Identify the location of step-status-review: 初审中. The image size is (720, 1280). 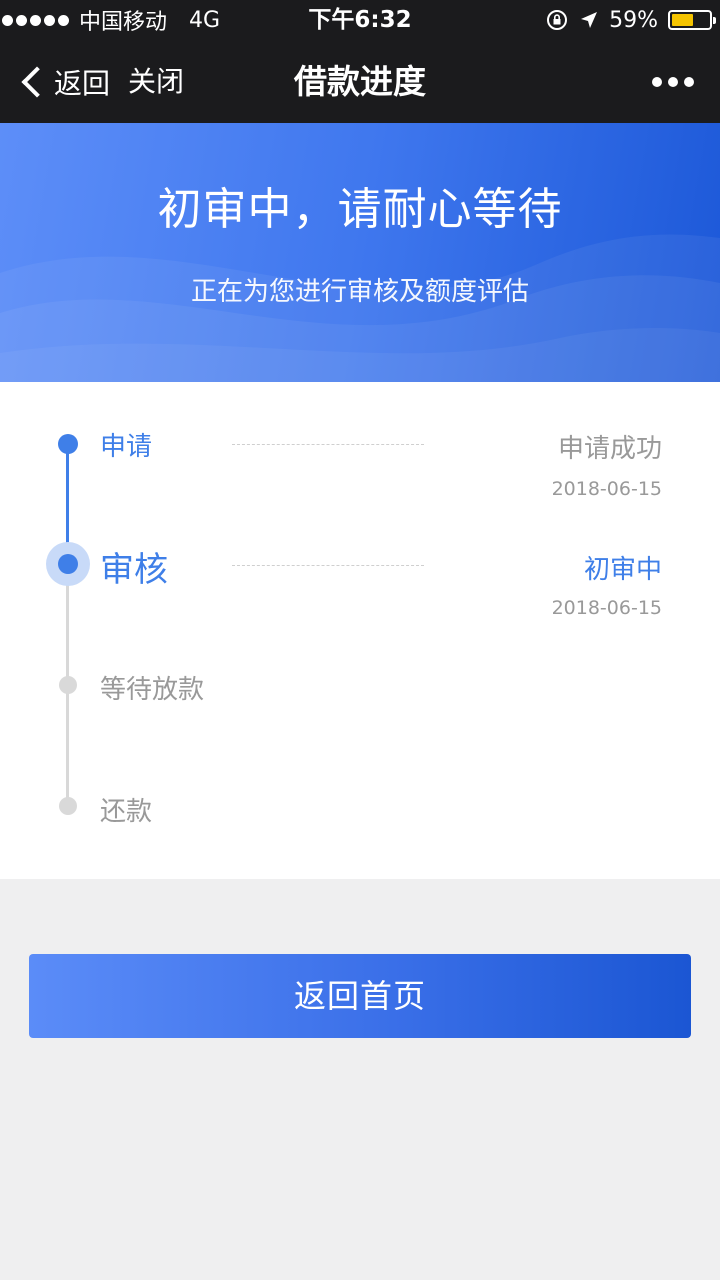
(622, 570).